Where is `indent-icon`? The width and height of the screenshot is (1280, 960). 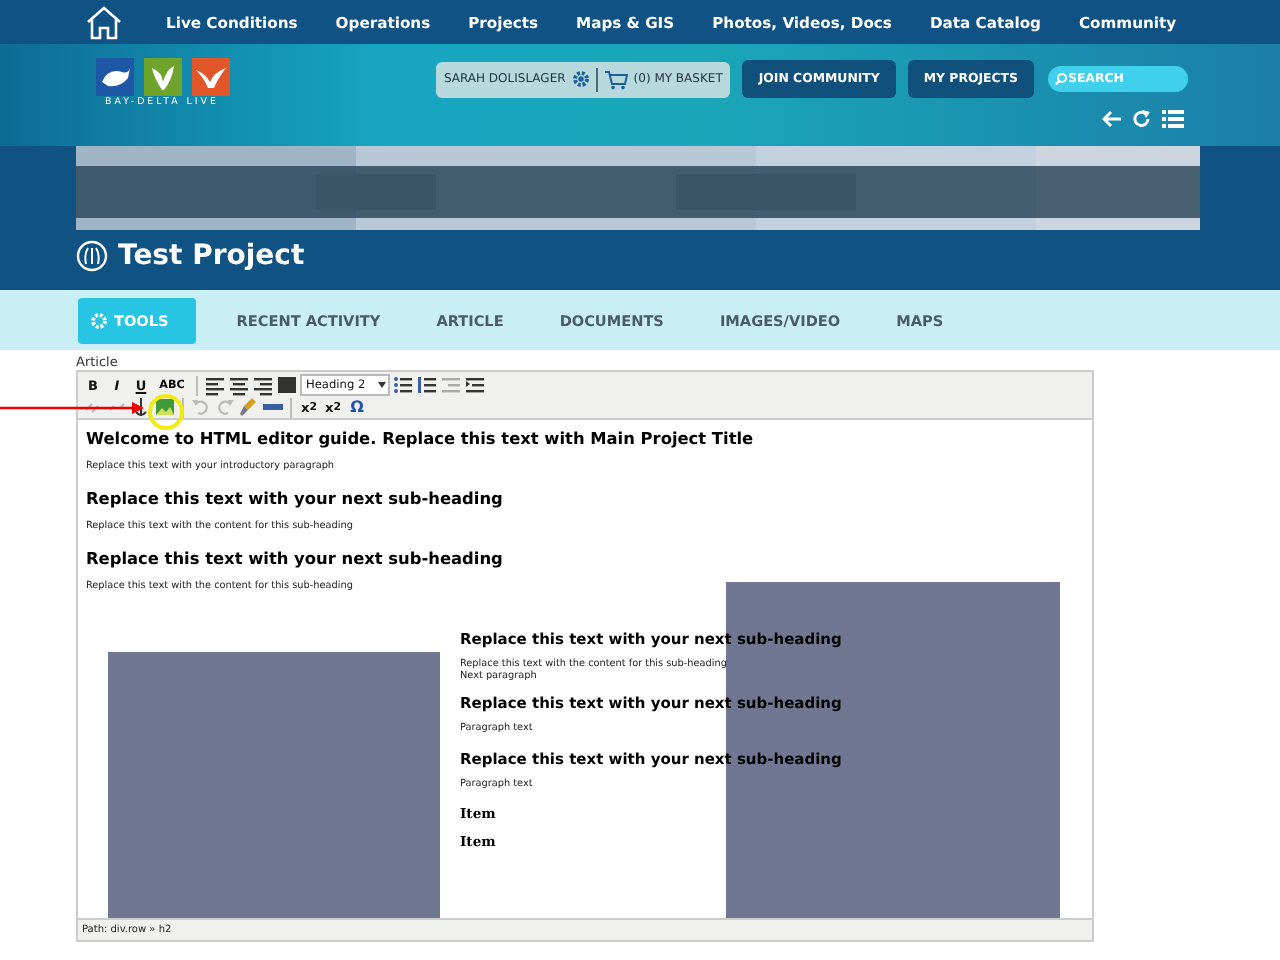
indent-icon is located at coordinates (475, 385).